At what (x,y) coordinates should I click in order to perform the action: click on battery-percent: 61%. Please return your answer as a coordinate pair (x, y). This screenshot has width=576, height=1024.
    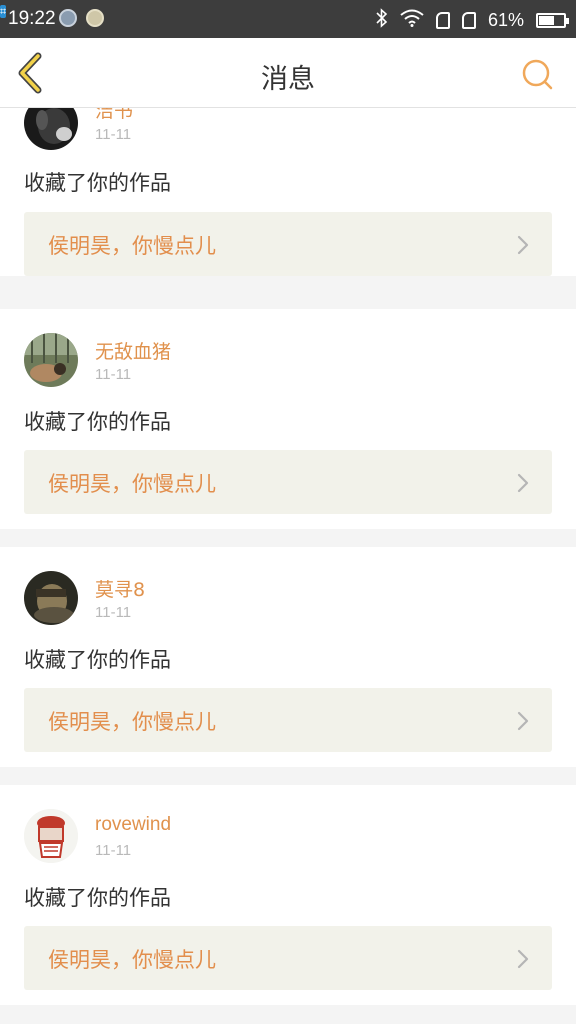
    Looking at the image, I should click on (505, 20).